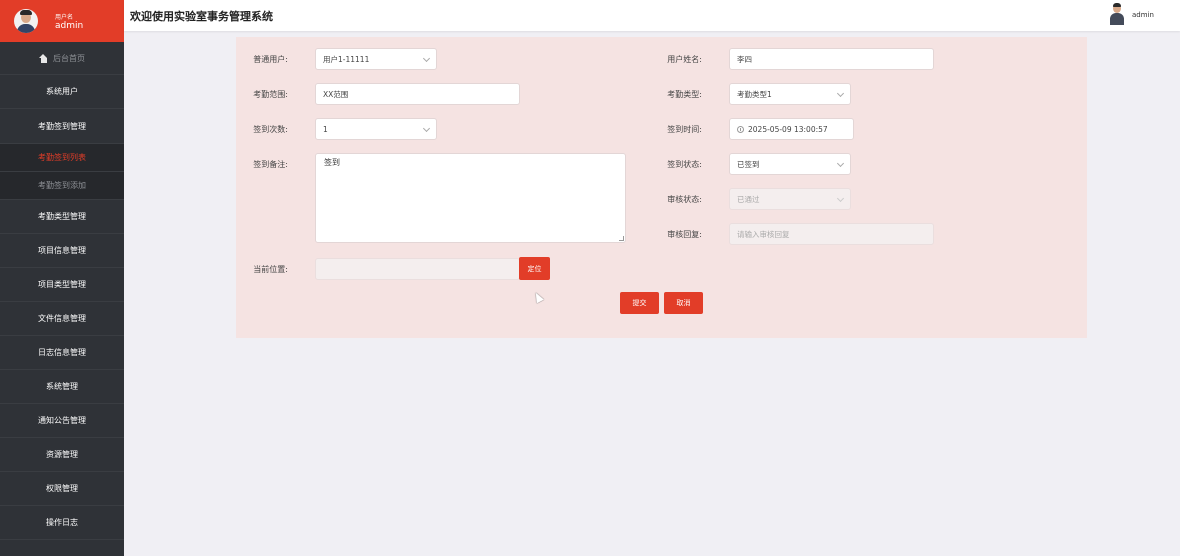 The height and width of the screenshot is (556, 1180). I want to click on review-reply-label: 审核回复:, so click(684, 234).